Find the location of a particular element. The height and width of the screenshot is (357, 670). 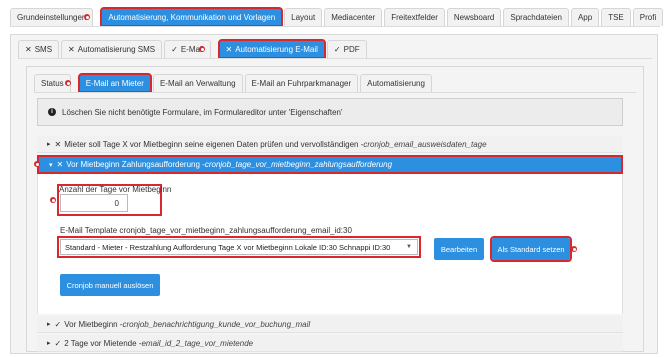

tab-automatisierung-email: ✕ Automatisierung E-Mail is located at coordinates (271, 49).